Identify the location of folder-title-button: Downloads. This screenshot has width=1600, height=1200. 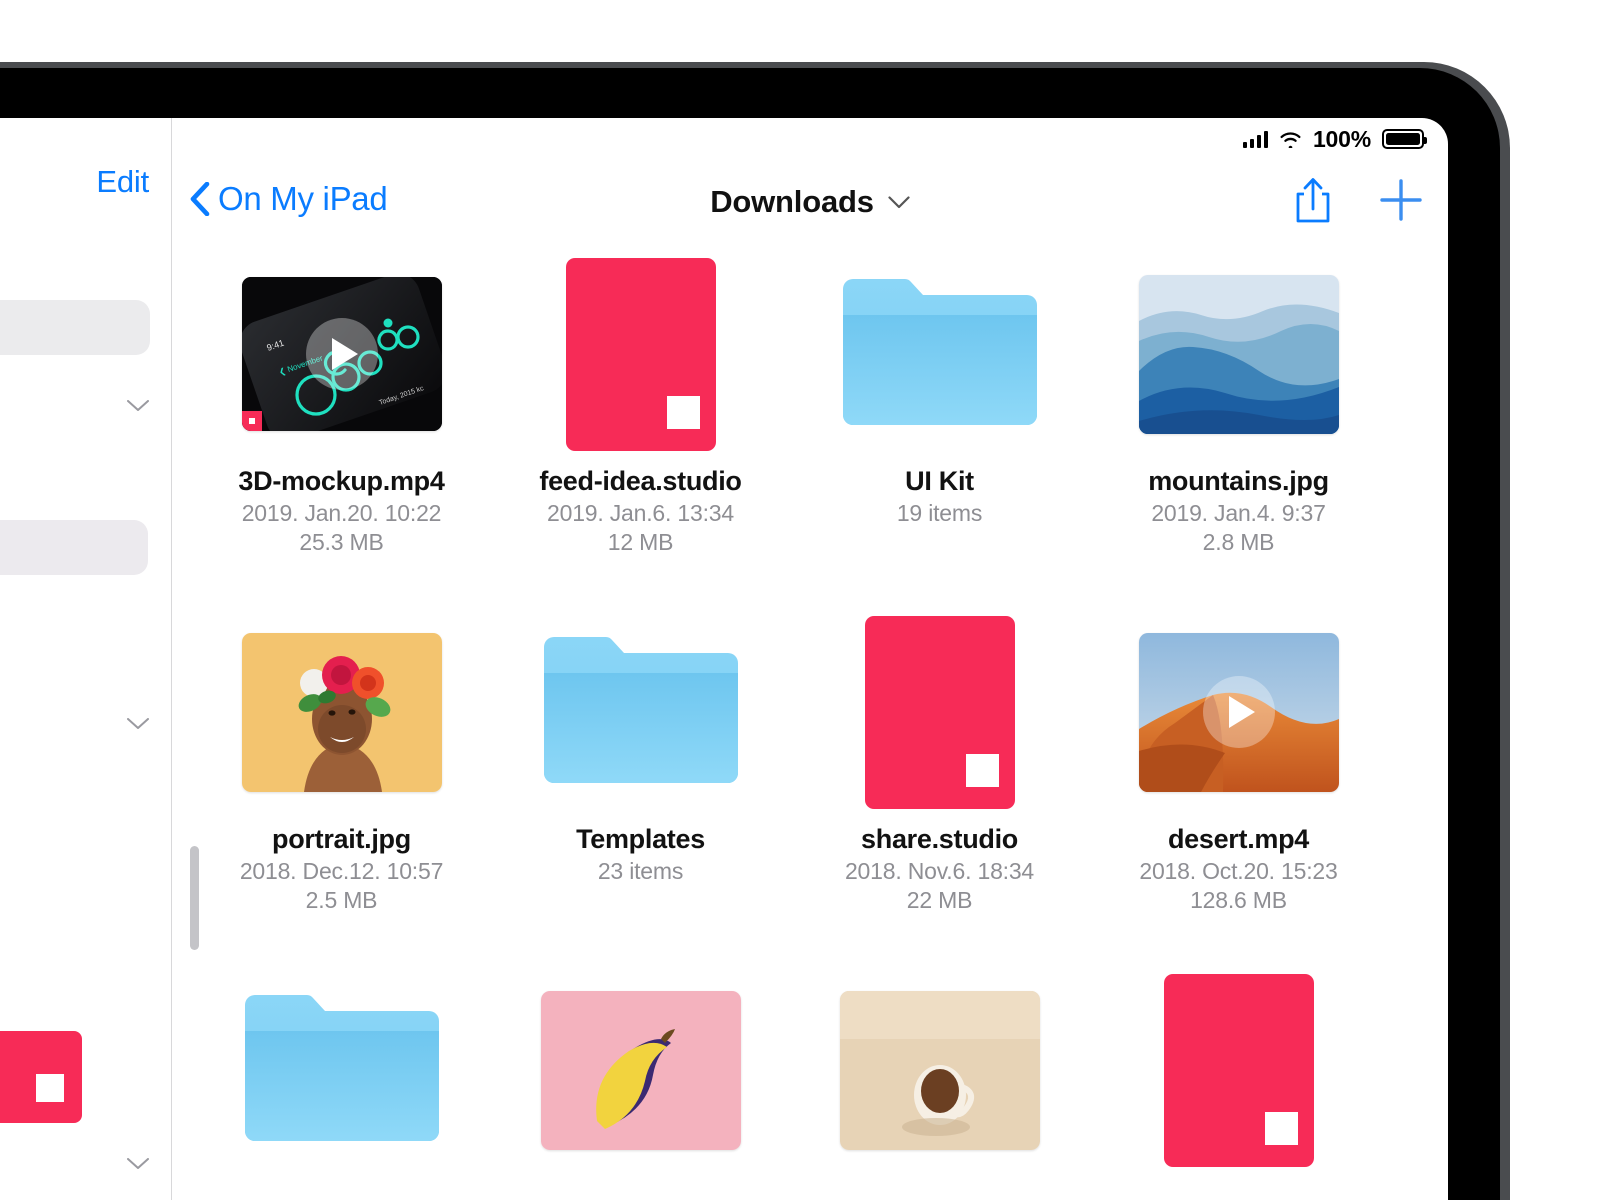
(810, 202).